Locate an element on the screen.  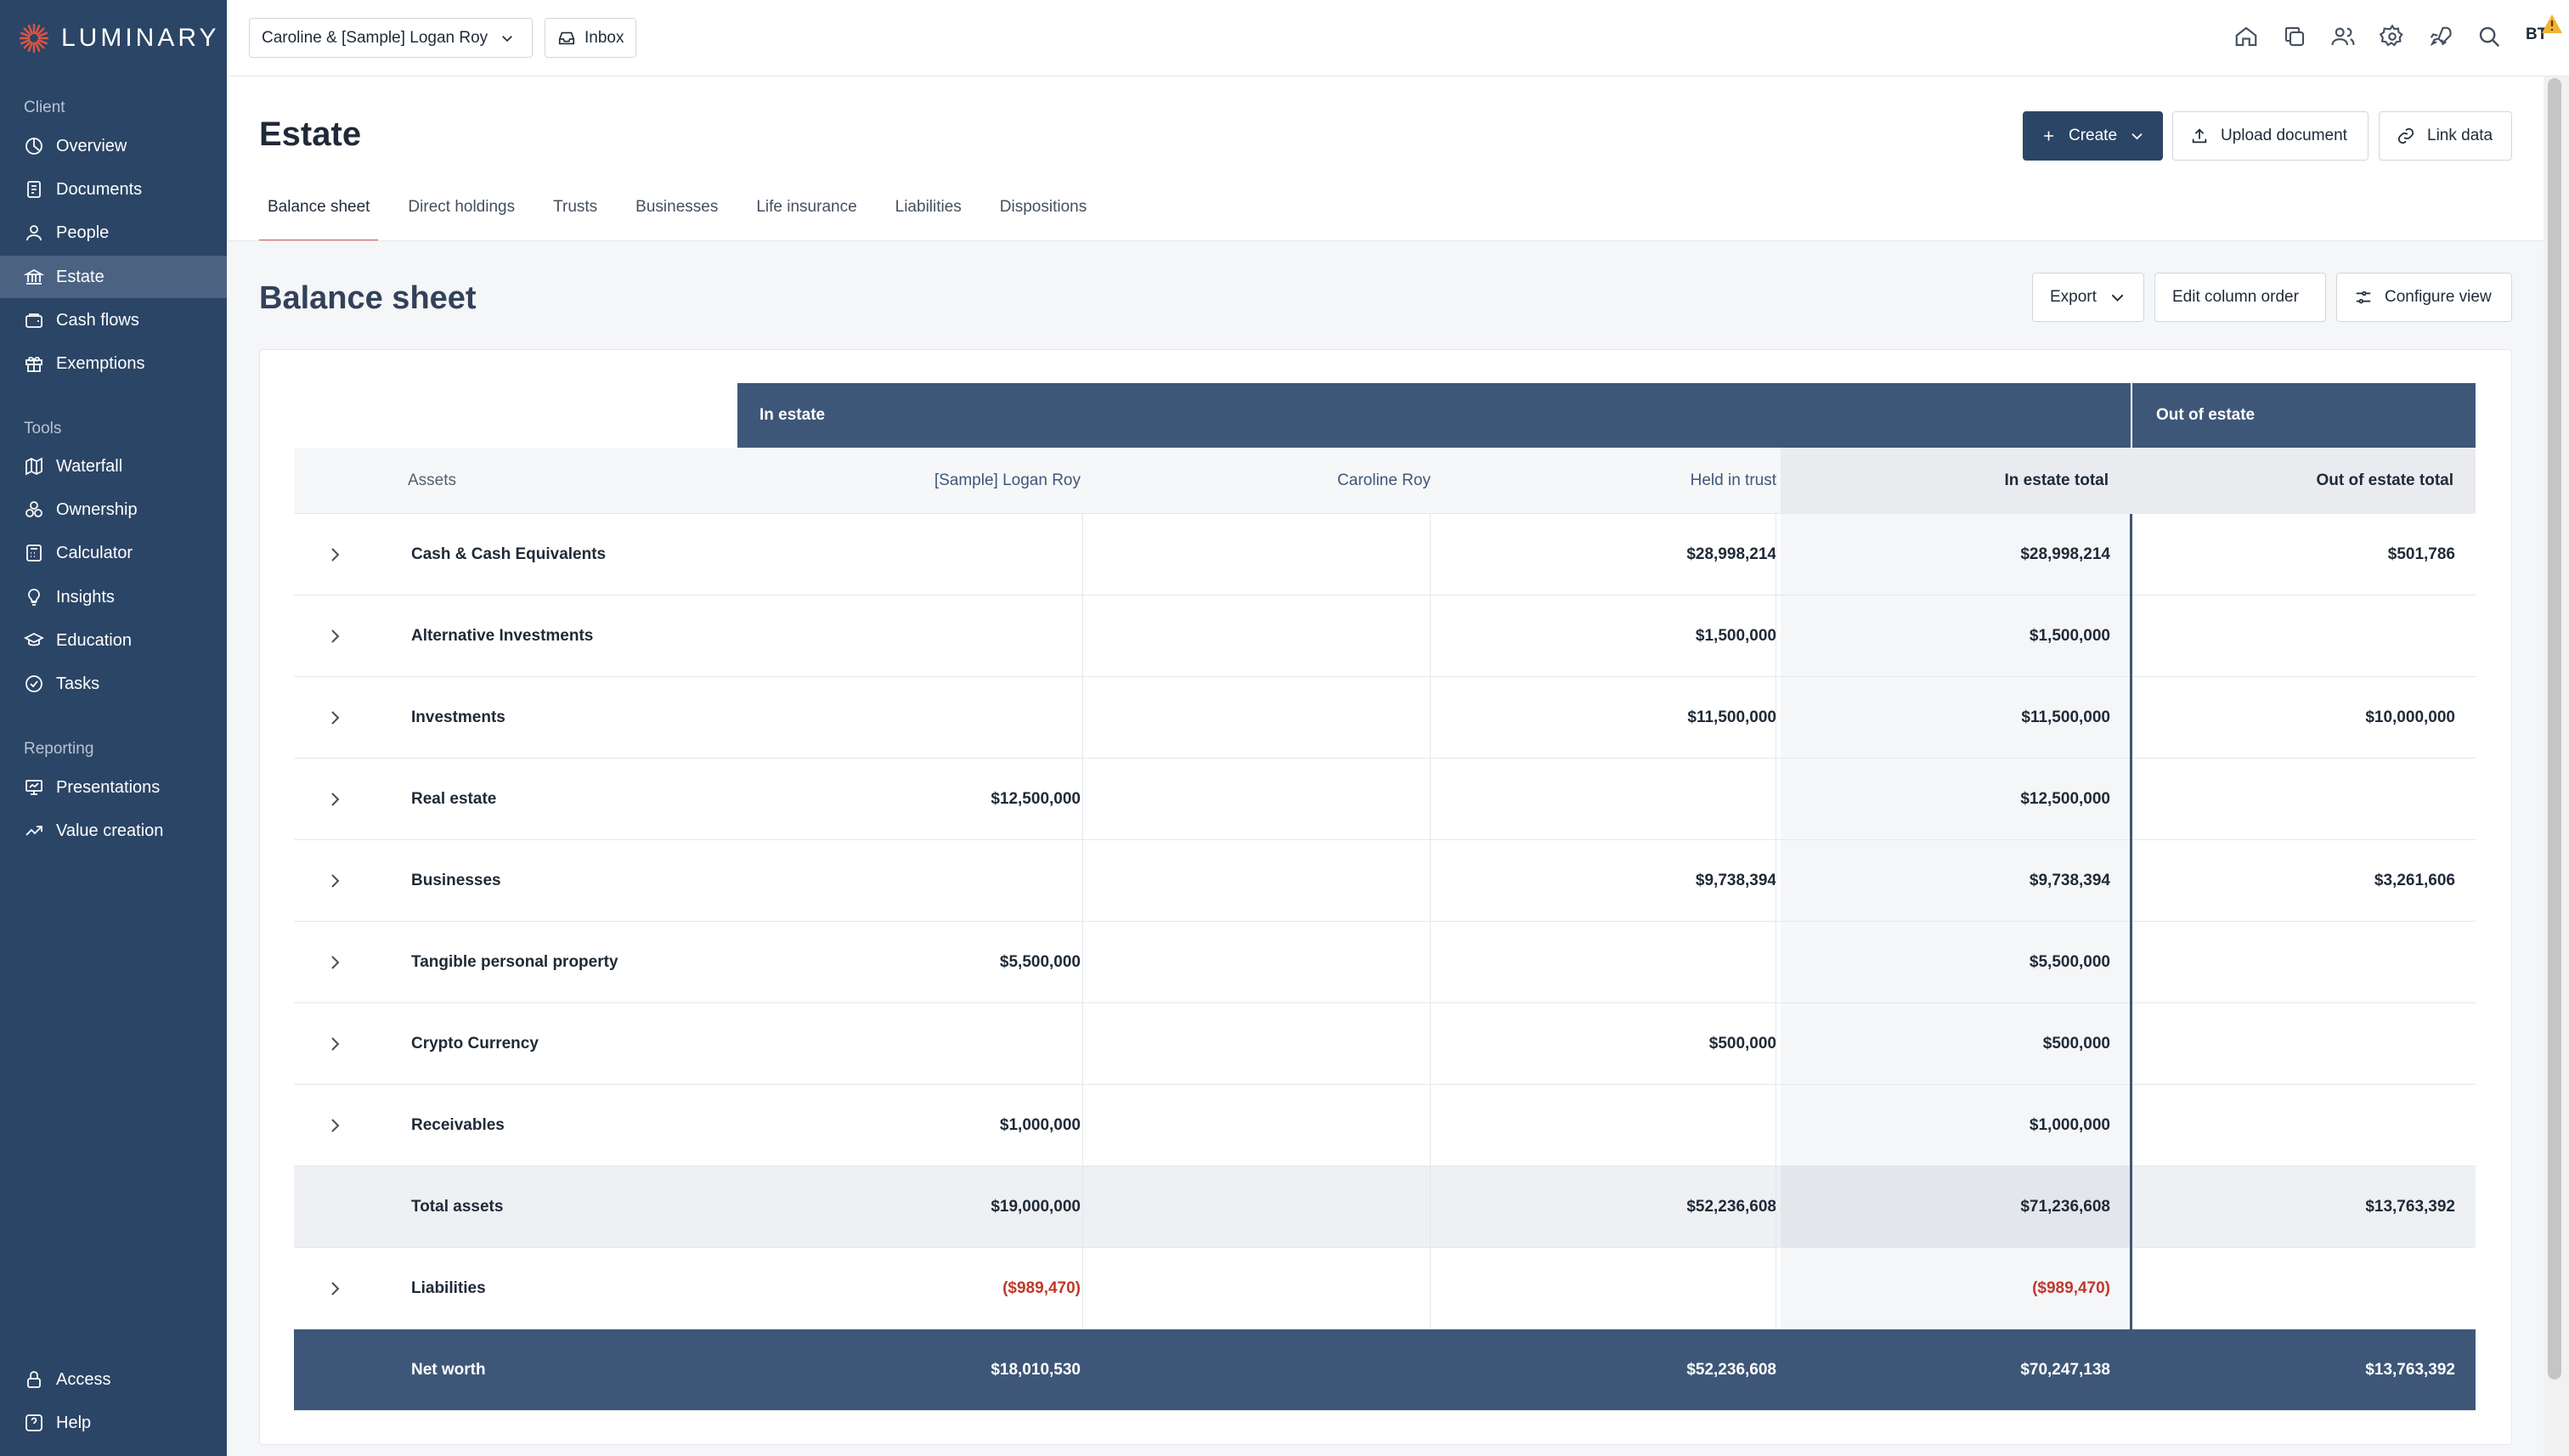
create-label: Create is located at coordinates (2093, 135).